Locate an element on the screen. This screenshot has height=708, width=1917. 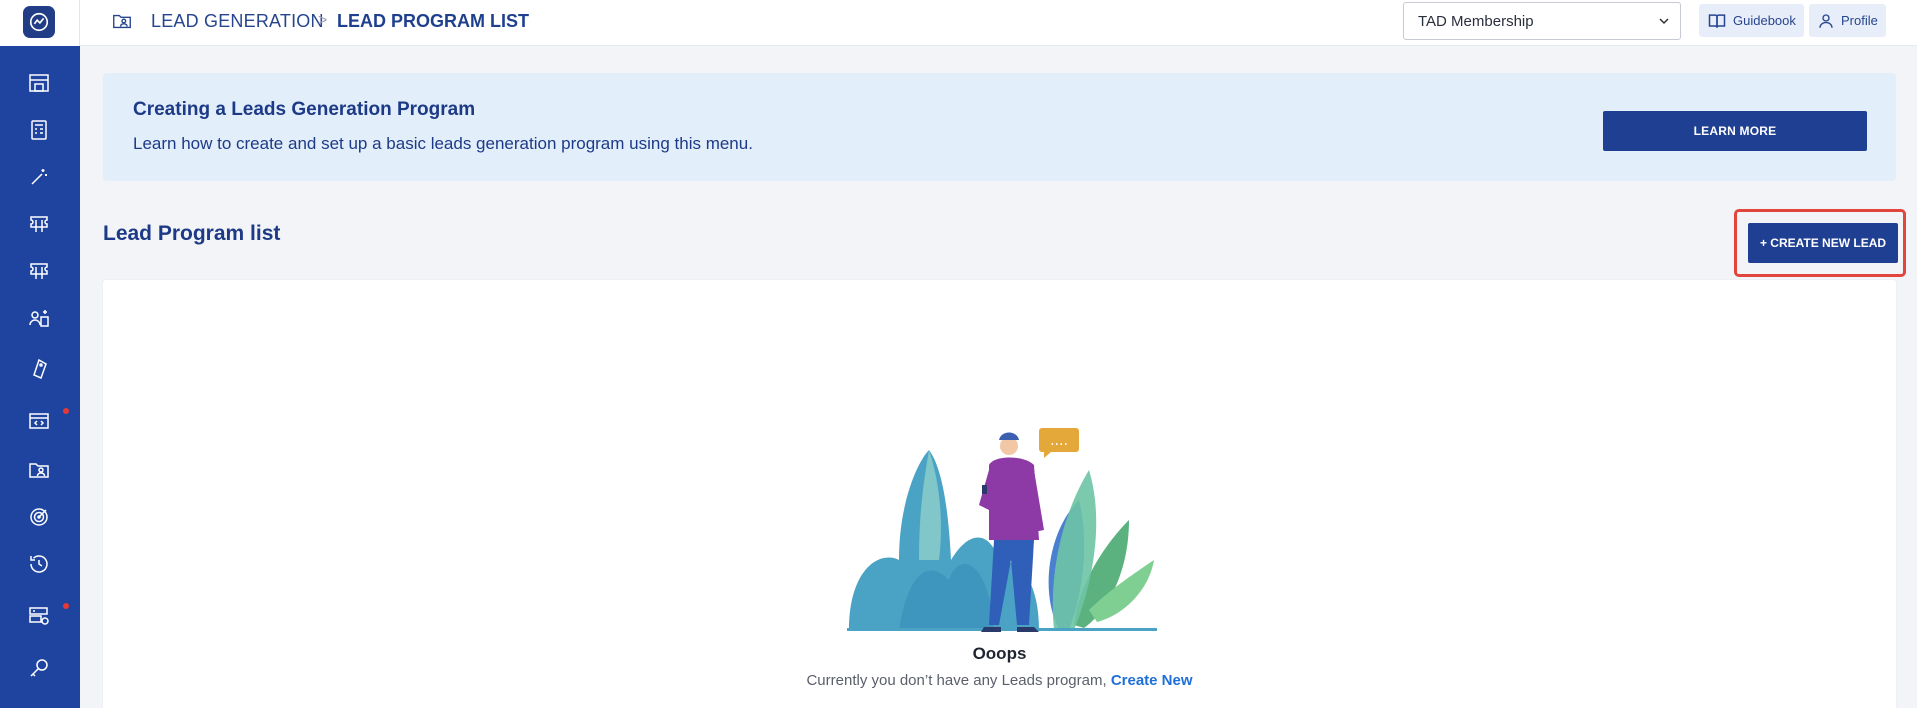
logo-area is located at coordinates (40, 23).